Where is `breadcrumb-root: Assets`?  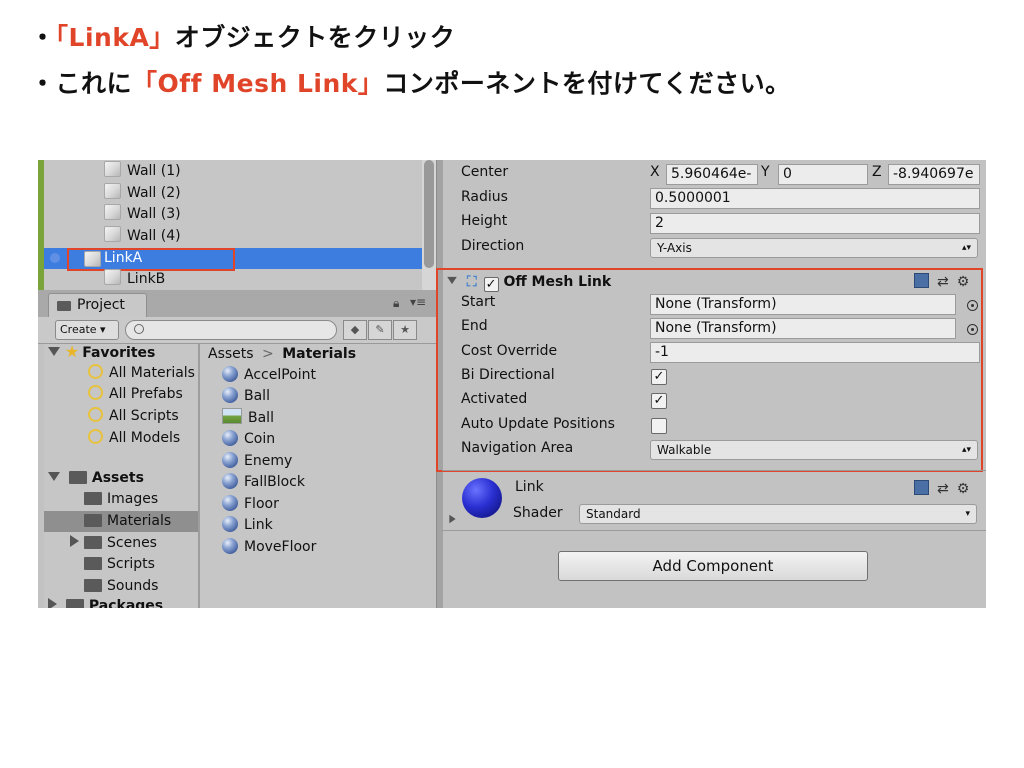
breadcrumb-root: Assets is located at coordinates (231, 354).